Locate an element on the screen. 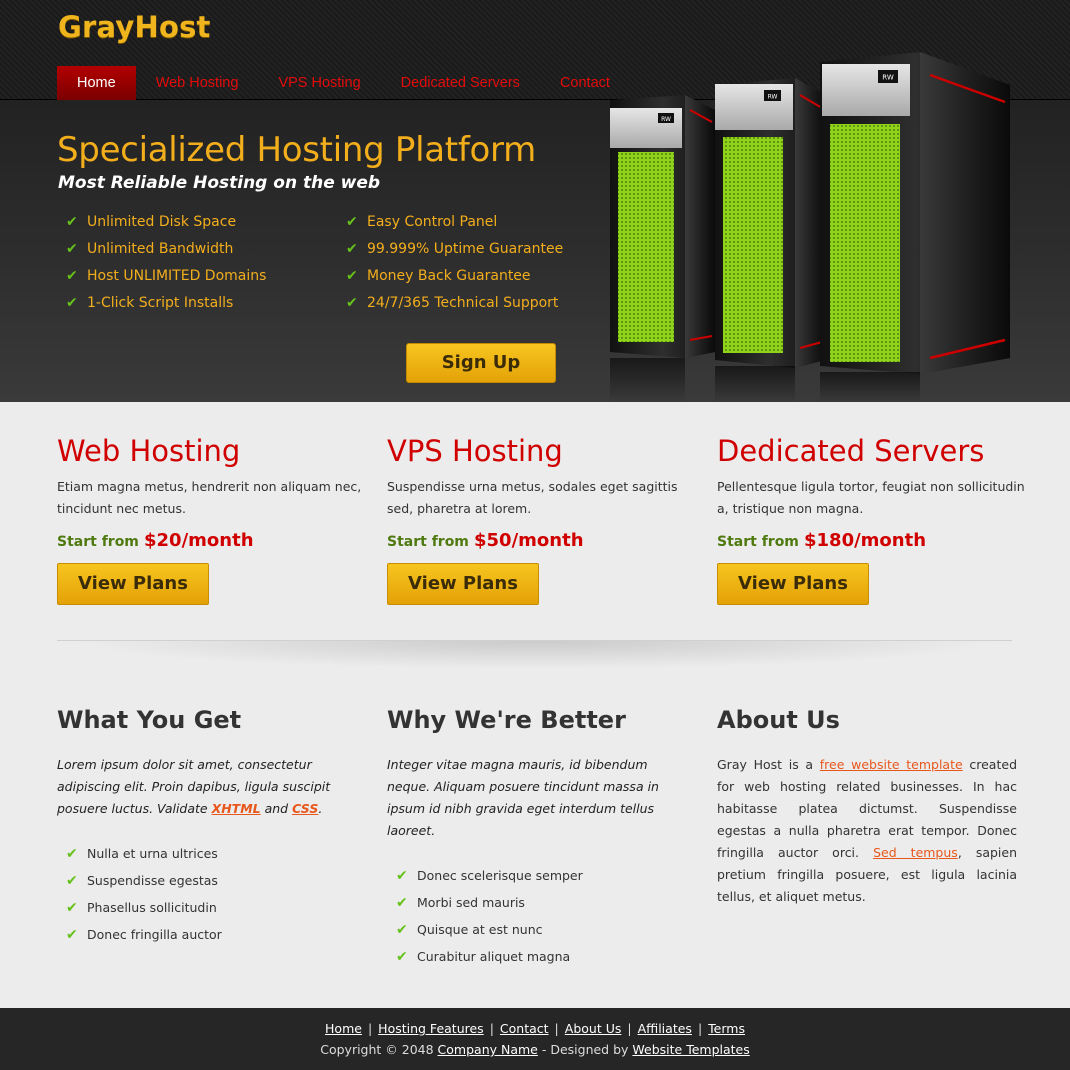 This screenshot has width=1070, height=1070. plan-title: Dedicated Servers is located at coordinates (851, 451).